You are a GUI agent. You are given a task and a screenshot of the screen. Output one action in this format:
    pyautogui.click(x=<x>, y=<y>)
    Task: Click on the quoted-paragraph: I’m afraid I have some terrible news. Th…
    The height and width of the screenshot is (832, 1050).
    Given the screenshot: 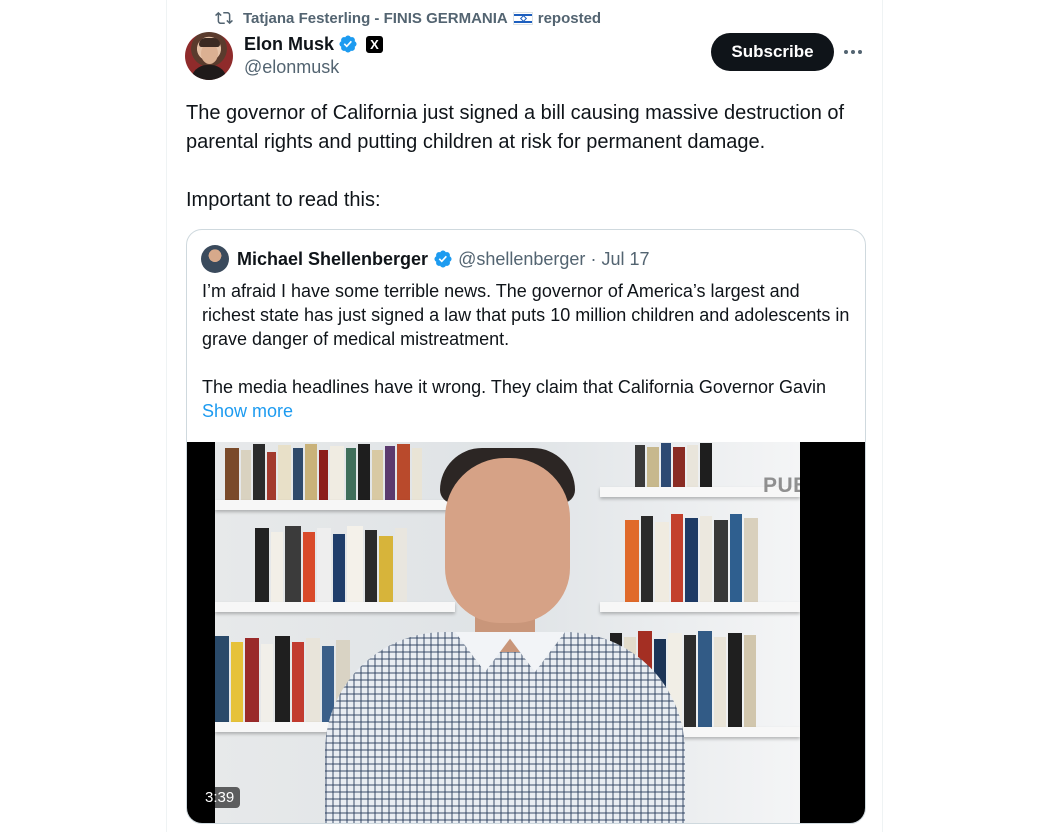 What is the action you would take?
    pyautogui.click(x=526, y=315)
    